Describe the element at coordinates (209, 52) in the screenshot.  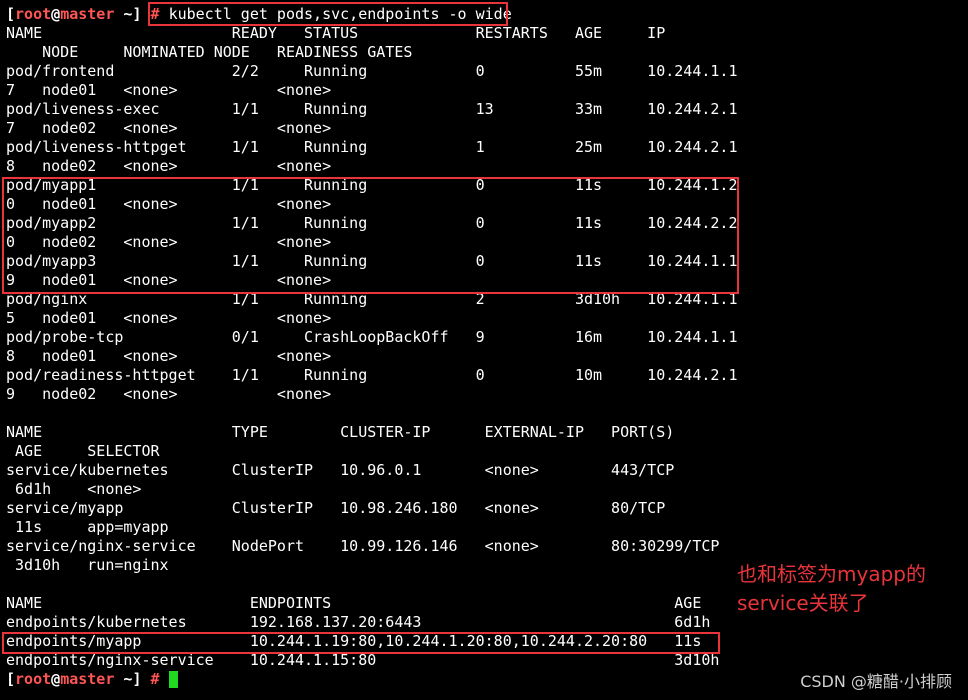
I see `output-line: NODE NOMINATED NODE READINESS GATES` at that location.